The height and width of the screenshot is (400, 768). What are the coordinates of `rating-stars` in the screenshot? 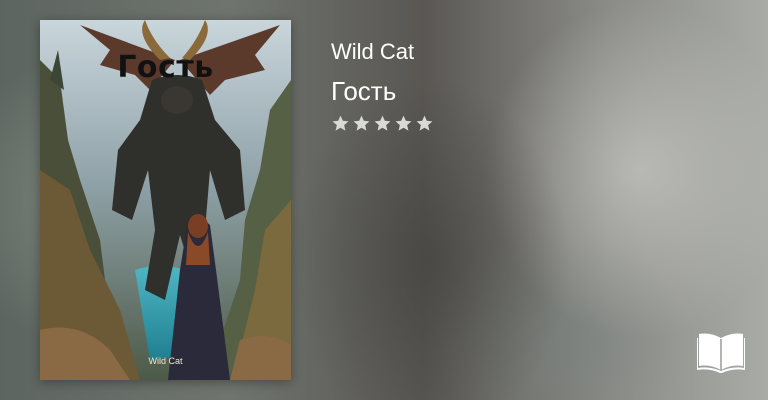 It's located at (382, 123).